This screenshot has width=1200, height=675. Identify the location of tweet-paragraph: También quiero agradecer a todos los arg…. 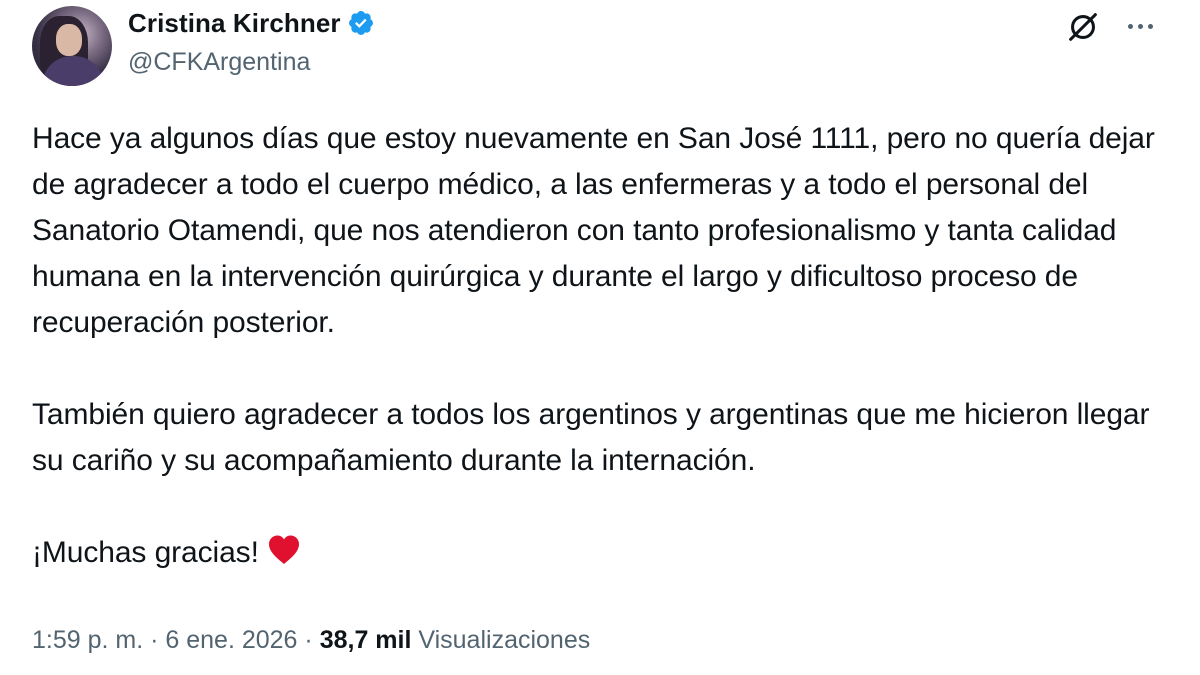
(591, 437).